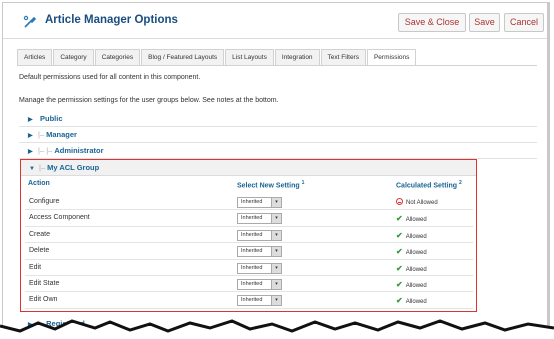 The image size is (554, 339). What do you see at coordinates (39, 251) in the screenshot?
I see `action-label: Delete` at bounding box center [39, 251].